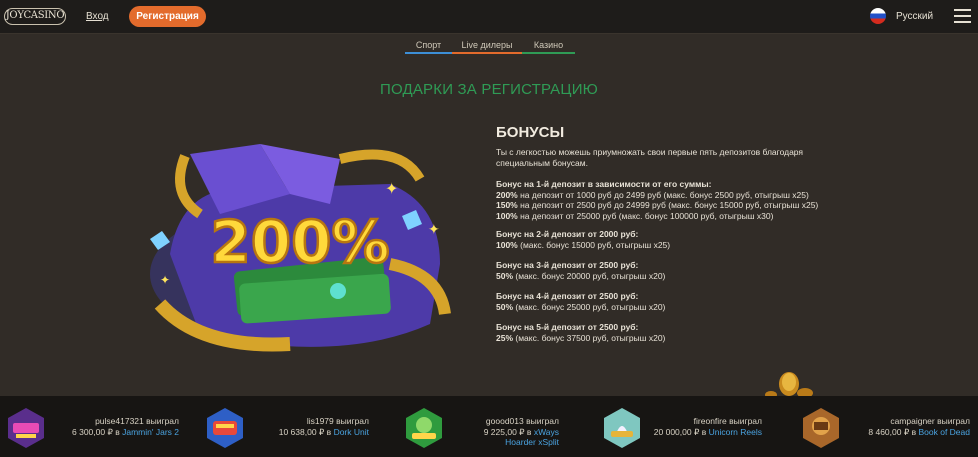 The width and height of the screenshot is (978, 457). Describe the element at coordinates (530, 132) in the screenshot. I see `bonus-heading: БОНУСЫ` at that location.